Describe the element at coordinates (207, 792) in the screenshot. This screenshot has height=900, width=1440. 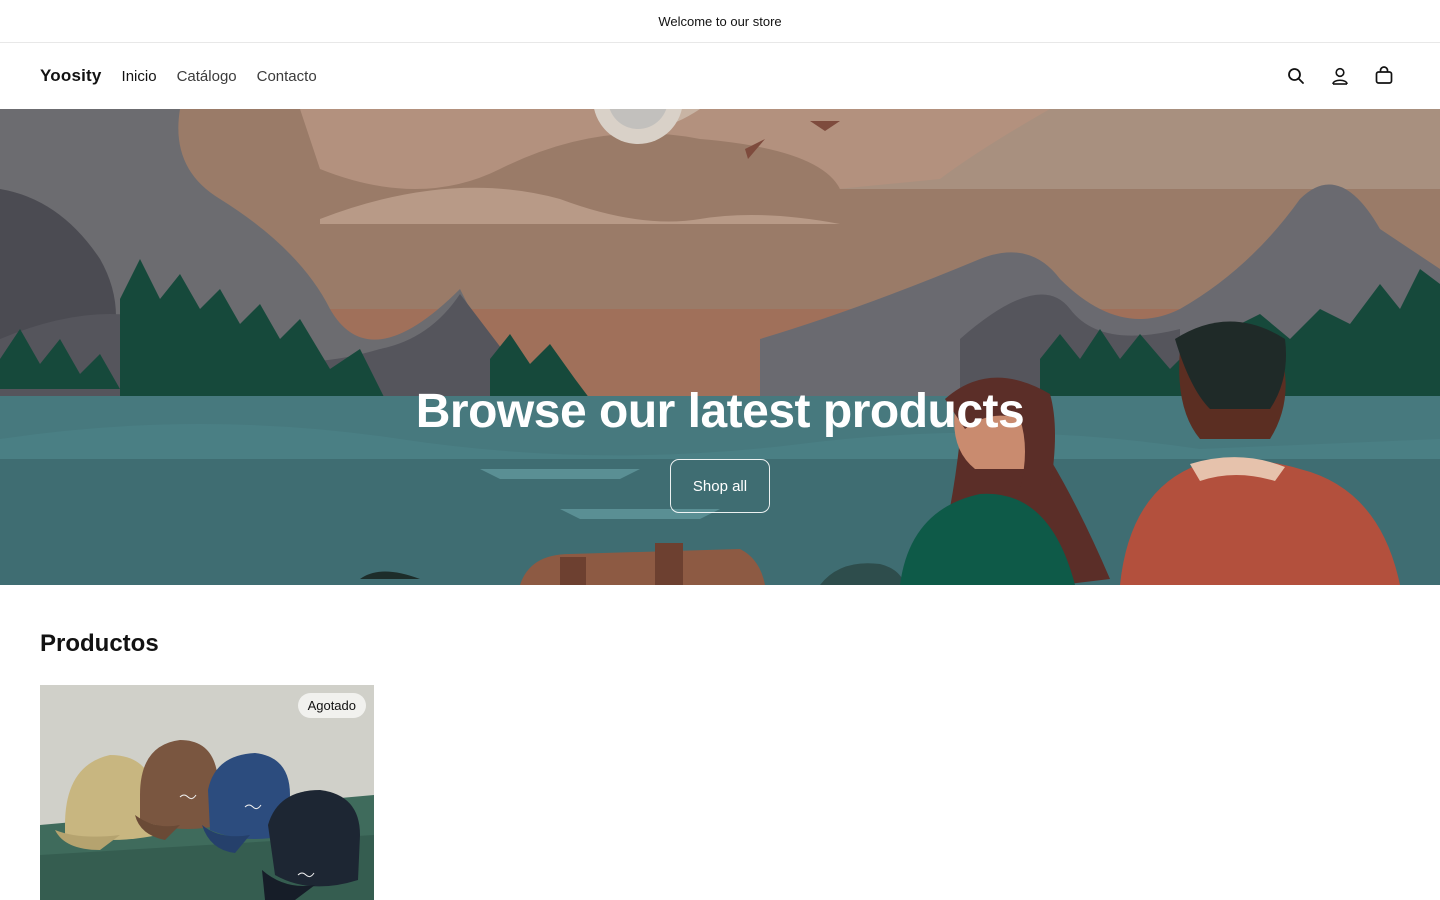
I see `product-card: Agotado` at that location.